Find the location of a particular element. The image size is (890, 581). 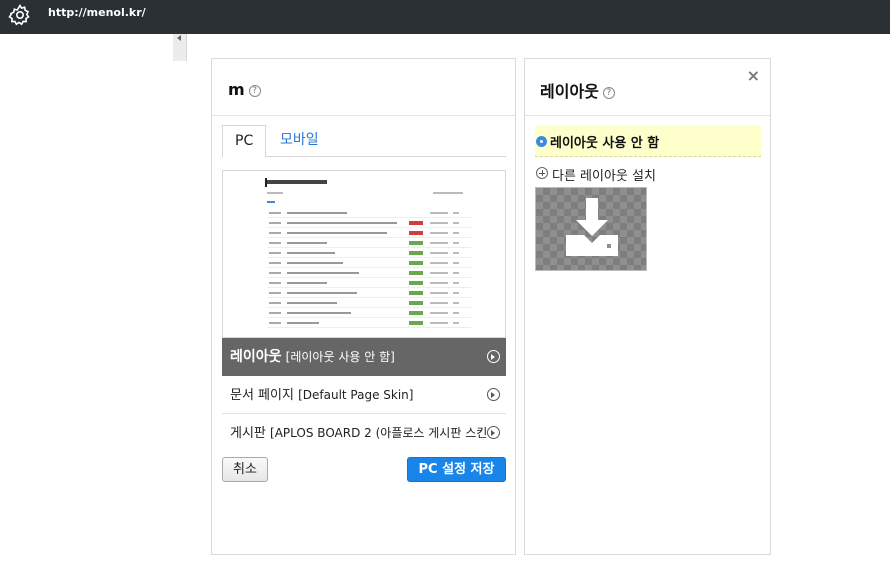

panel-title-text: m is located at coordinates (236, 89).